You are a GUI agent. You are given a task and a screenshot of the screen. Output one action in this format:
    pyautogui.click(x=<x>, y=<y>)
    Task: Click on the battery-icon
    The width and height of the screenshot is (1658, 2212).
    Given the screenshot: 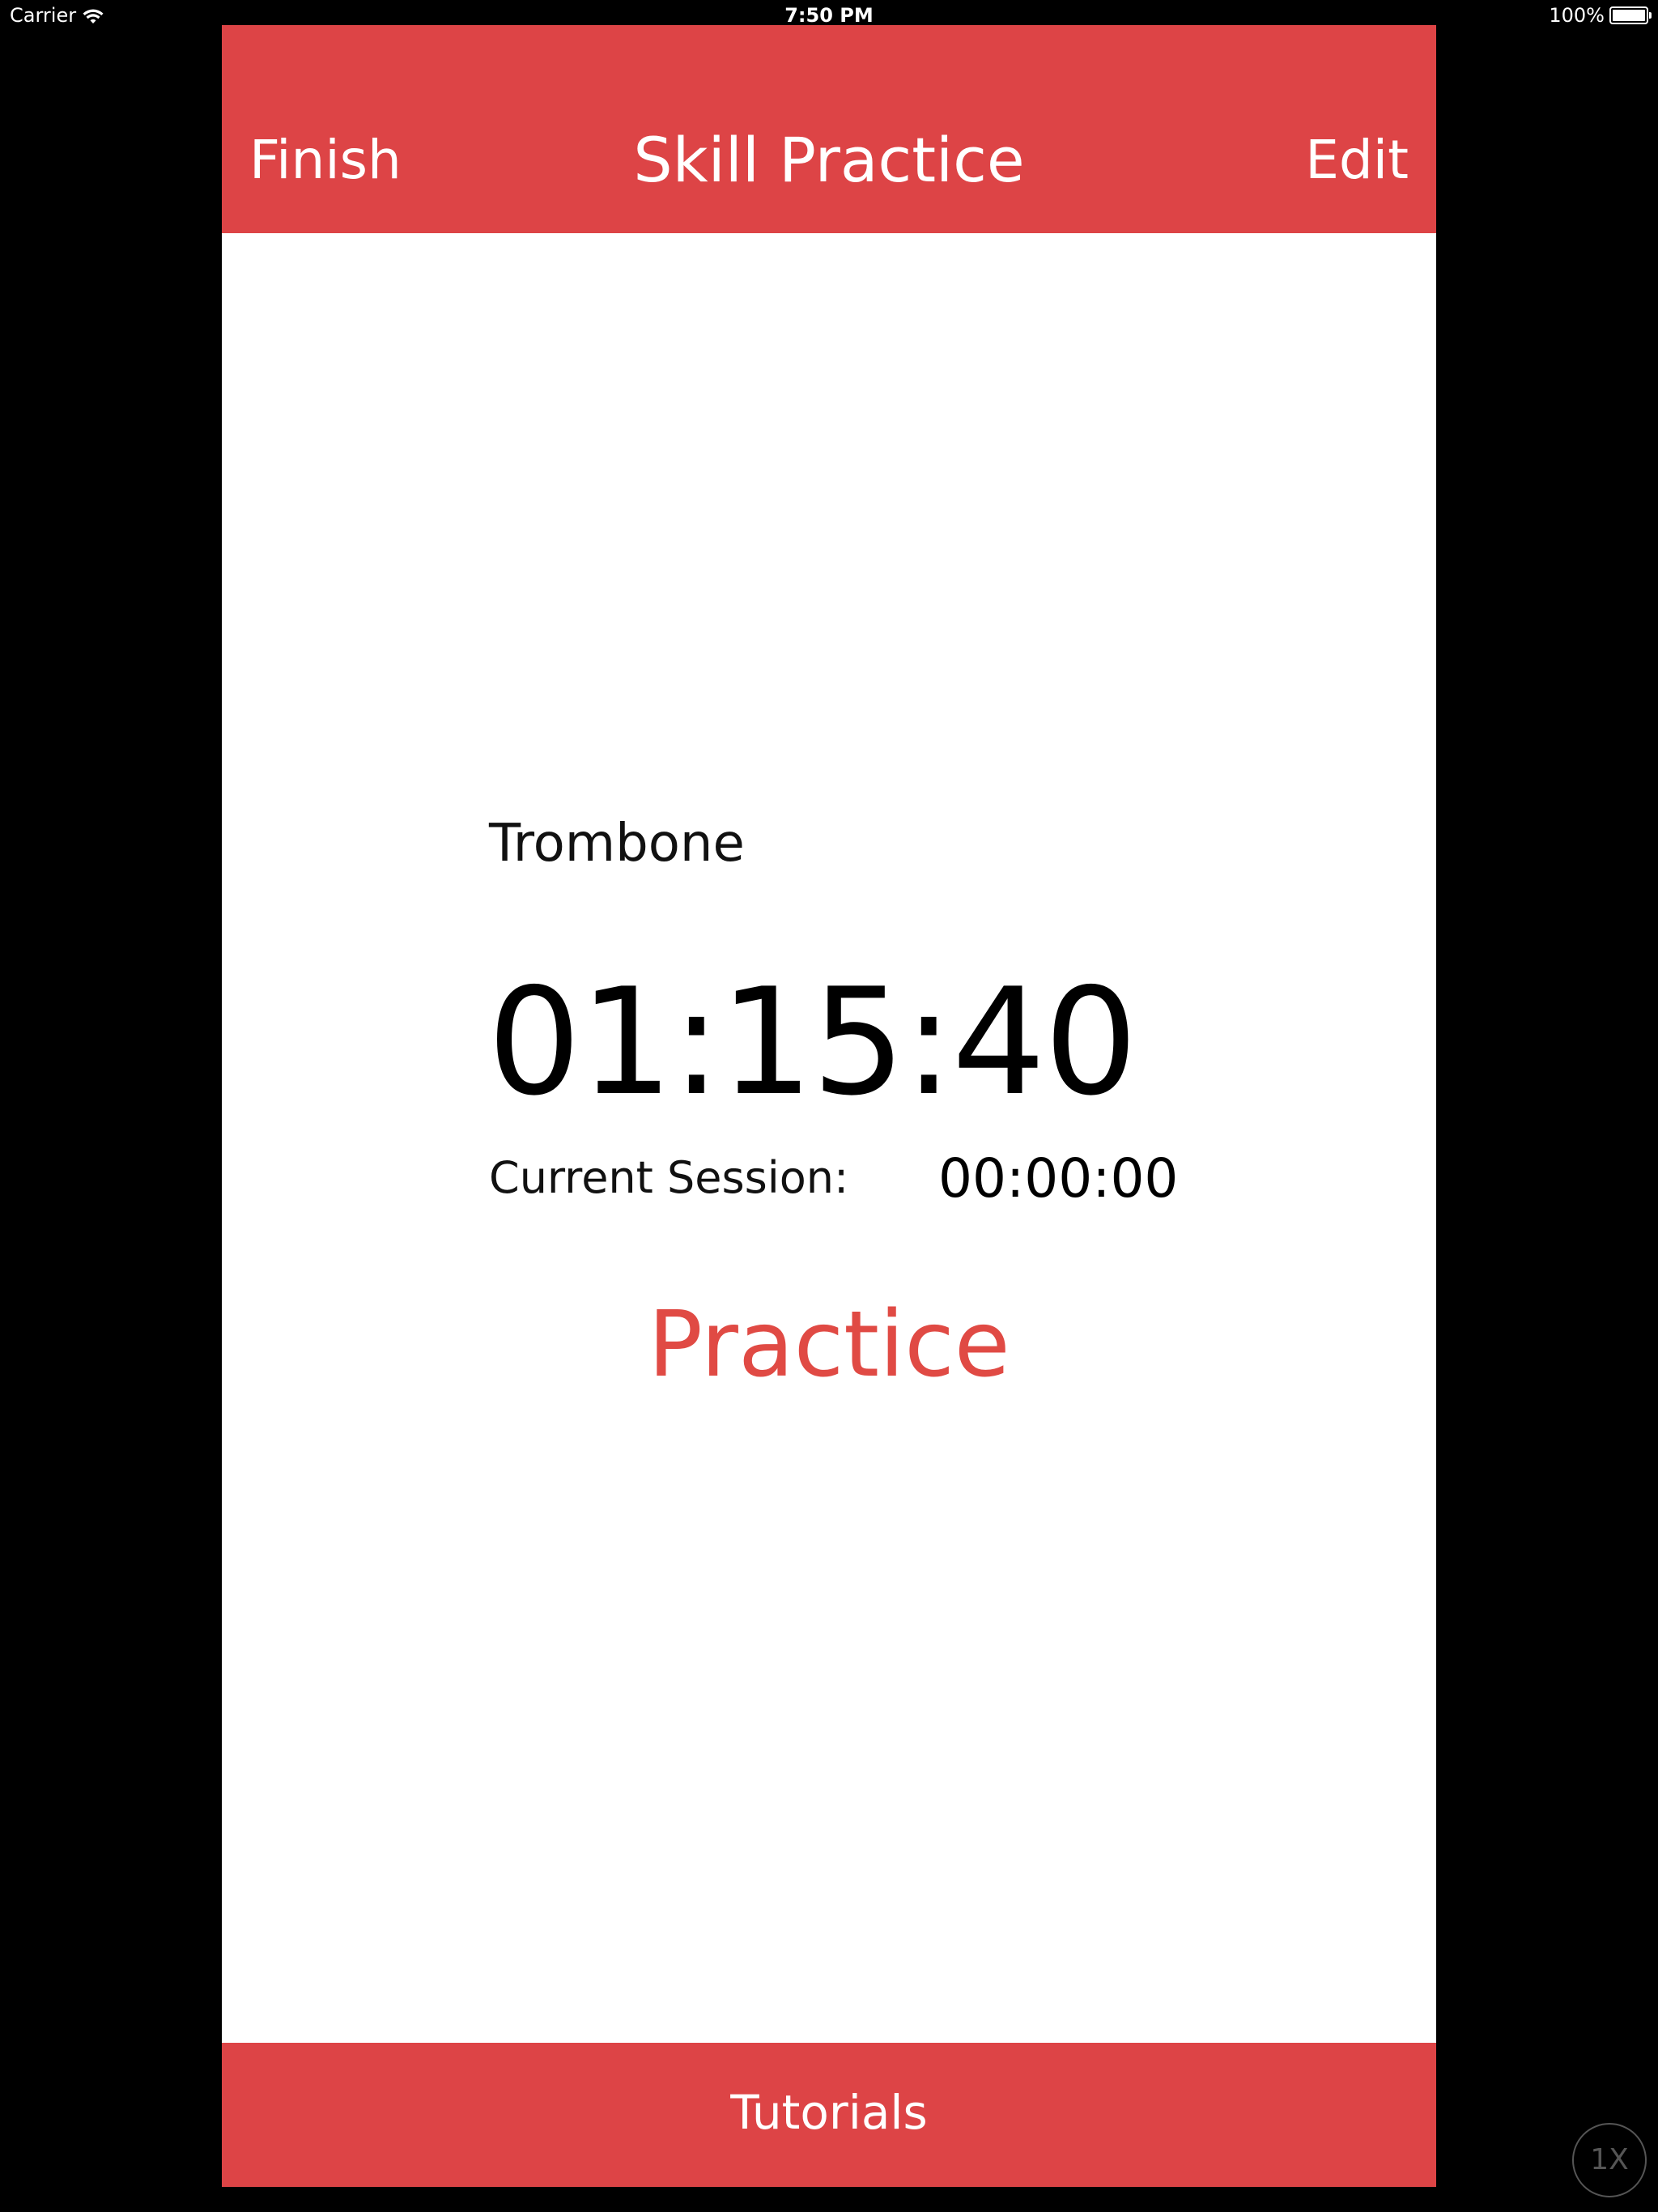 What is the action you would take?
    pyautogui.click(x=1630, y=15)
    